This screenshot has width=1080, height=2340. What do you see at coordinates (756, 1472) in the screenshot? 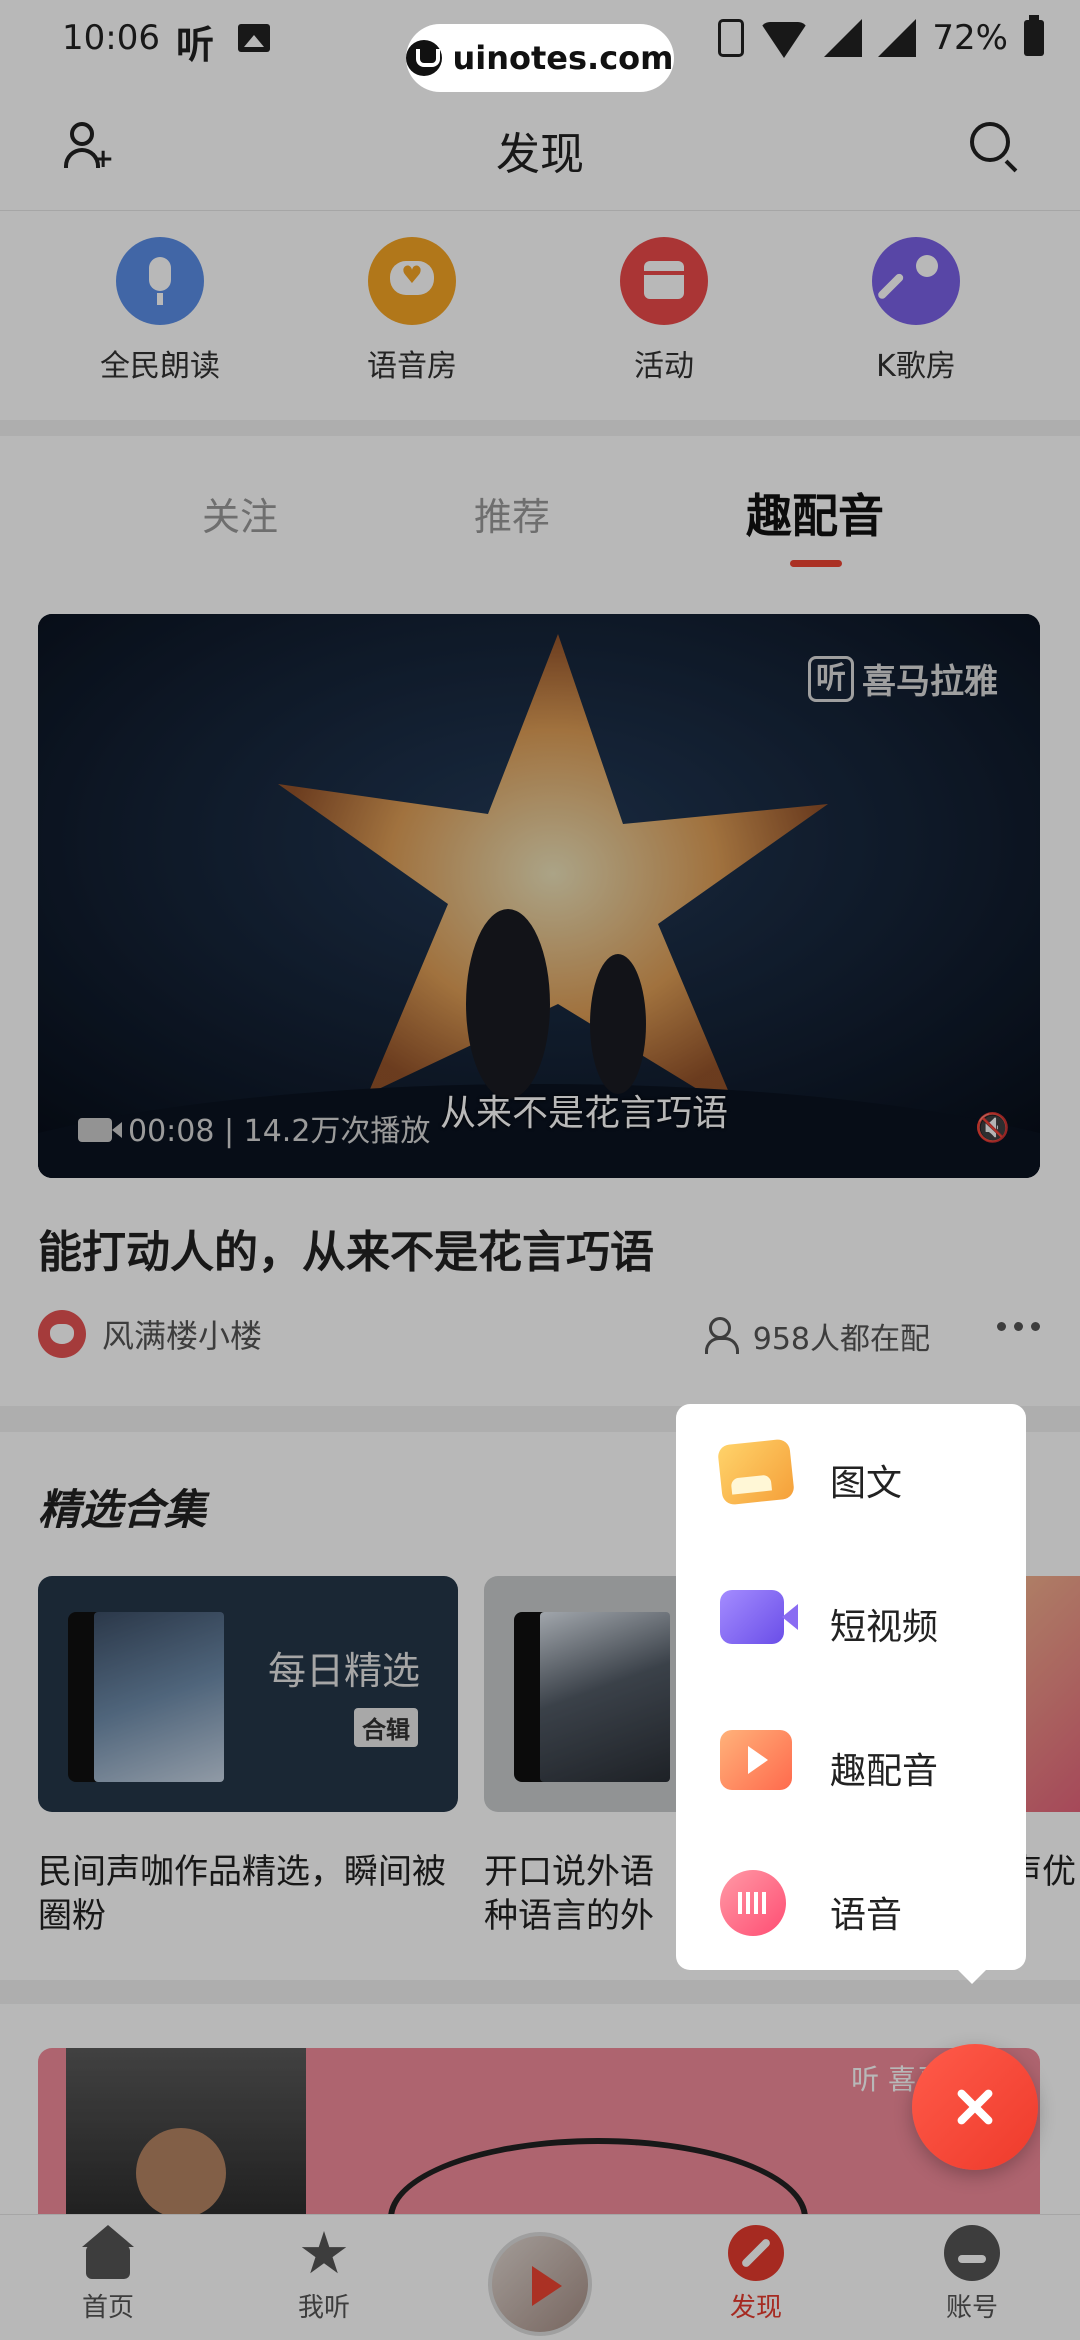
I see `image-text-icon` at bounding box center [756, 1472].